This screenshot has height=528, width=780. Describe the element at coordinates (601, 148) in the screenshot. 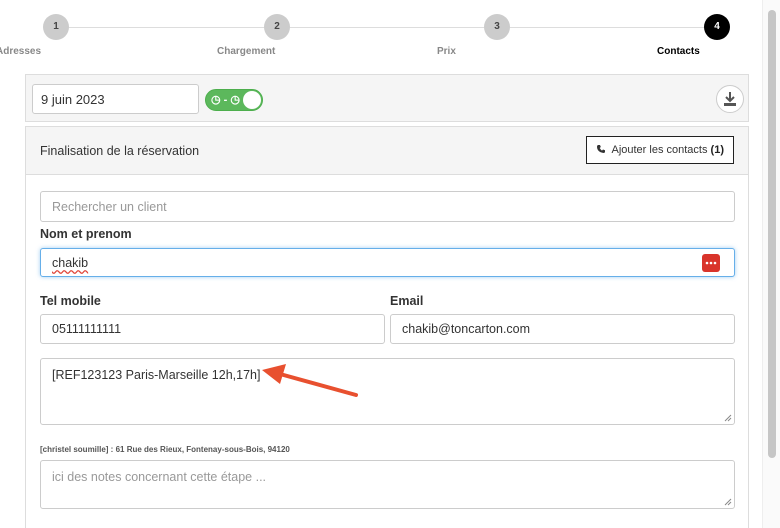

I see `phone-icon` at that location.